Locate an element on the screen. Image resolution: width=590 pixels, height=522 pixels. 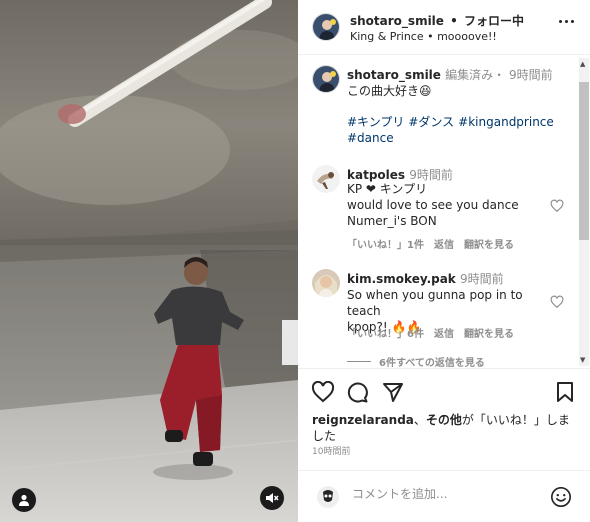
hashtag-link: #ダンス is located at coordinates (431, 122).